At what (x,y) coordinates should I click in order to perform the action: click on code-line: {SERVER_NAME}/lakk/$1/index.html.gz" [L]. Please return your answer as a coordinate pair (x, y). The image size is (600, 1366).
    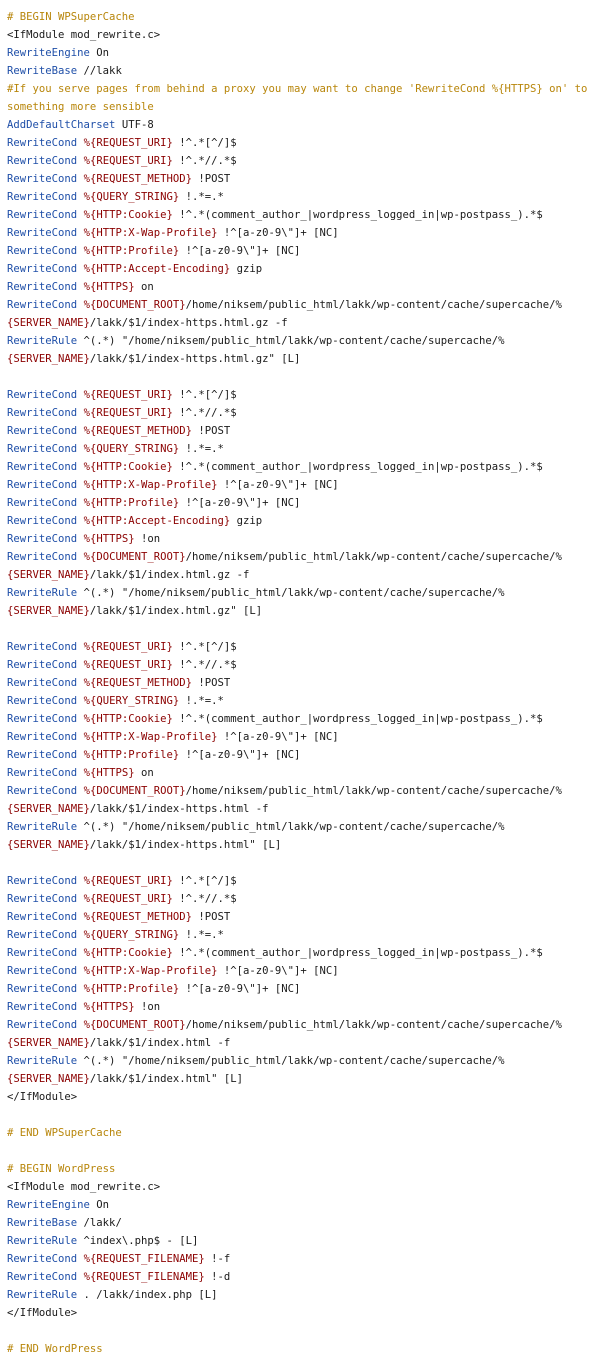
    Looking at the image, I should click on (303, 611).